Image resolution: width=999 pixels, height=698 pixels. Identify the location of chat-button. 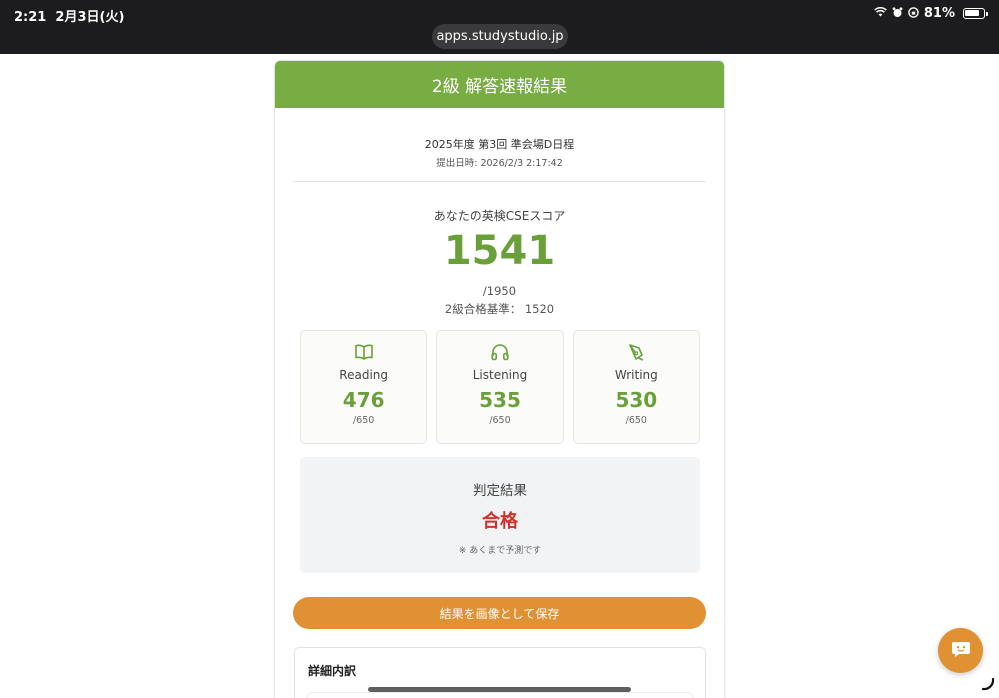
(960, 650).